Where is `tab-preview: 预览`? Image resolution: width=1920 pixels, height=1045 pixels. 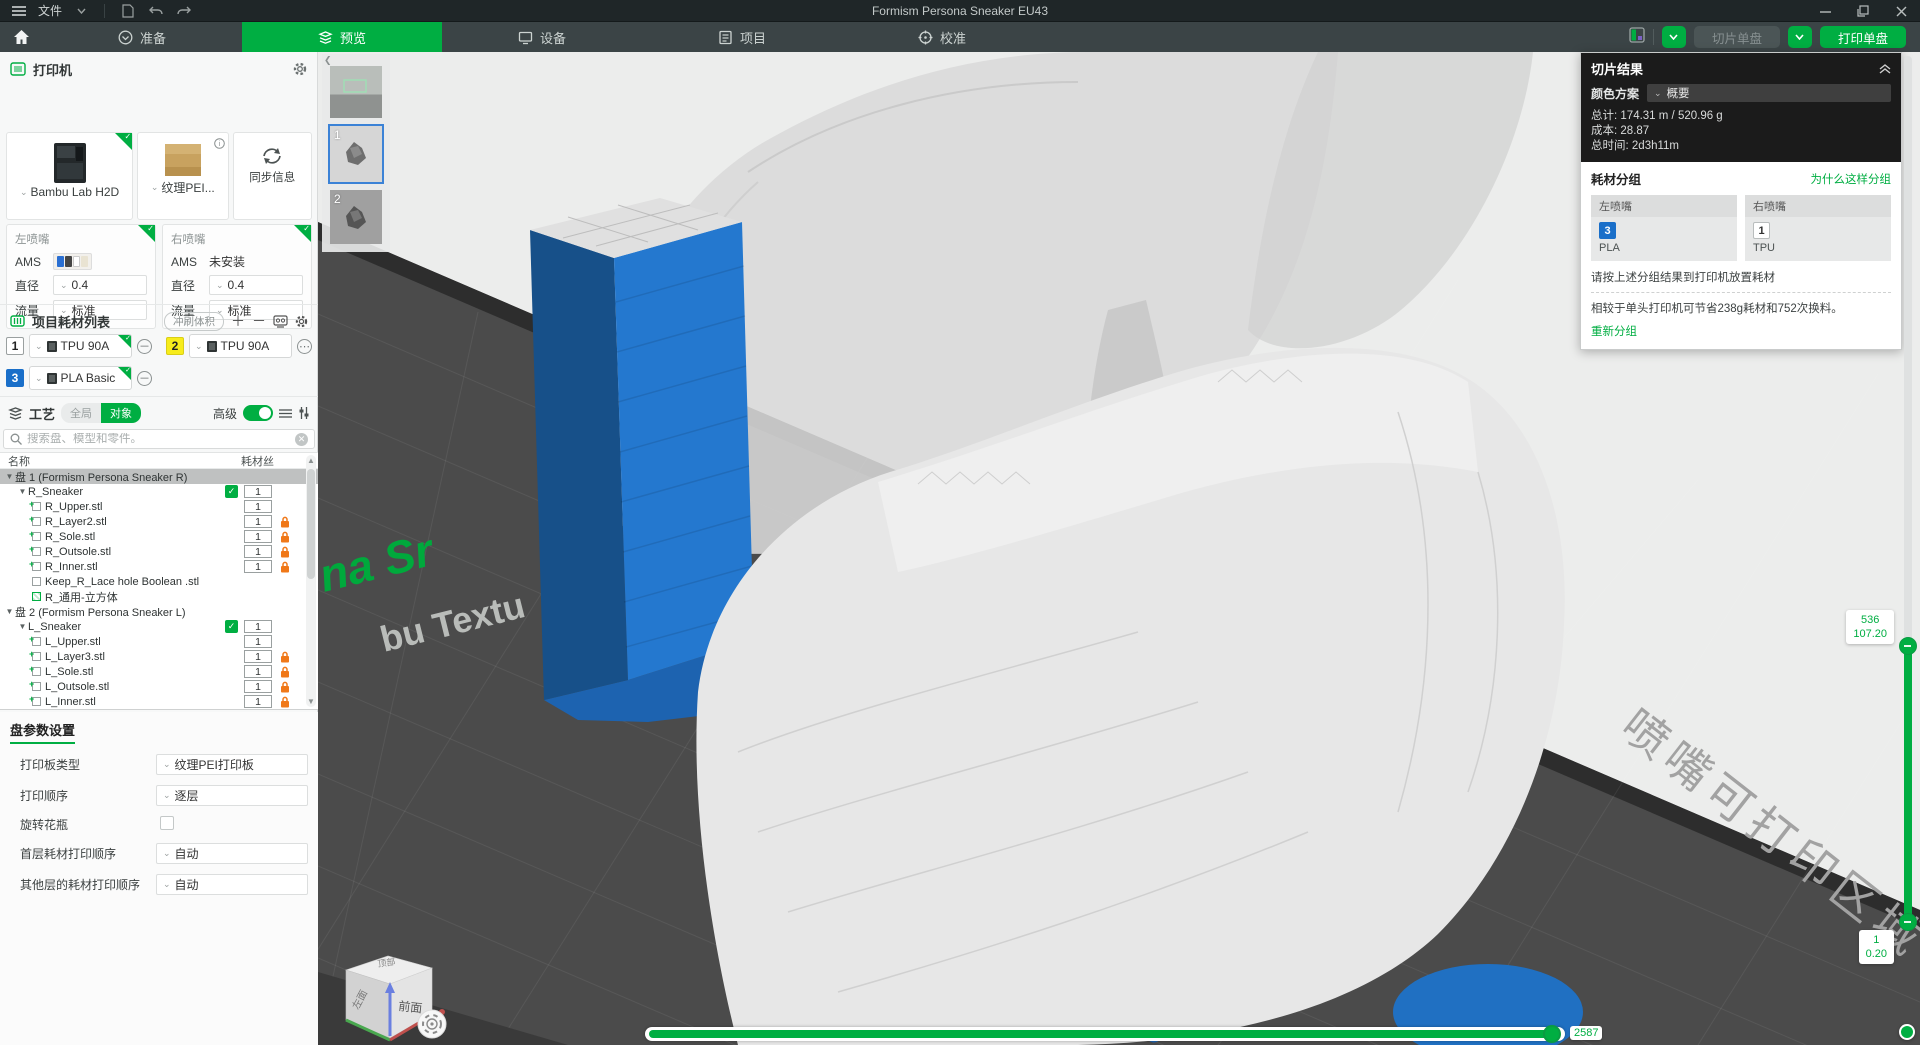 tab-preview: 预览 is located at coordinates (342, 37).